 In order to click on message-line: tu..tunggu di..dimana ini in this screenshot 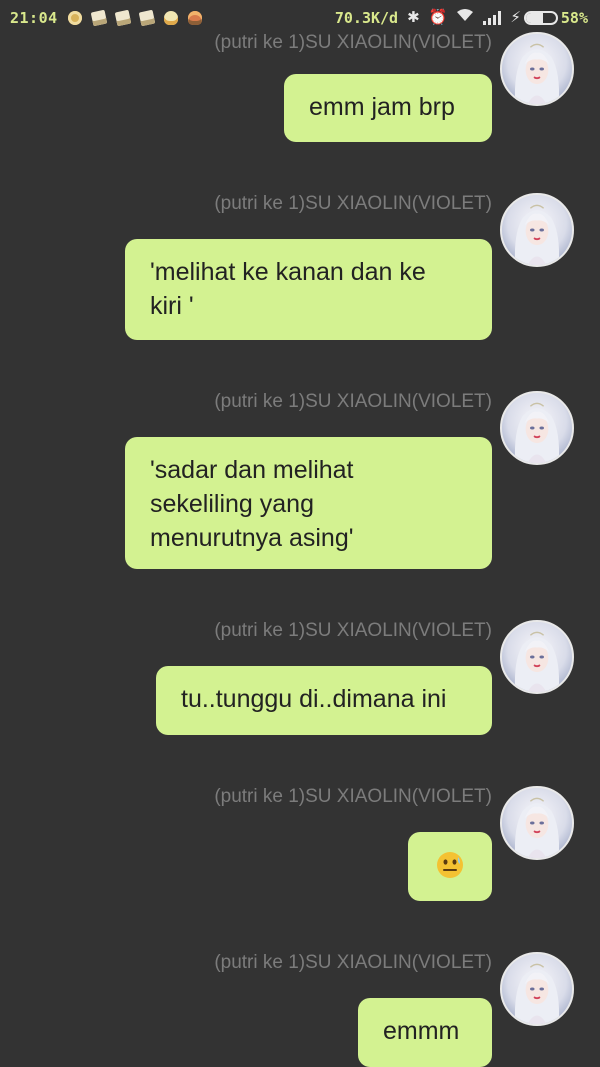, I will do `click(314, 699)`.